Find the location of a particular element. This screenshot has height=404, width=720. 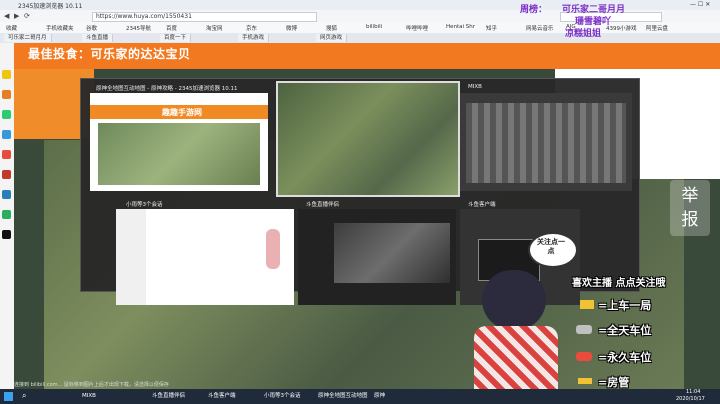

favorite-link: 京东 is located at coordinates (251, 28).